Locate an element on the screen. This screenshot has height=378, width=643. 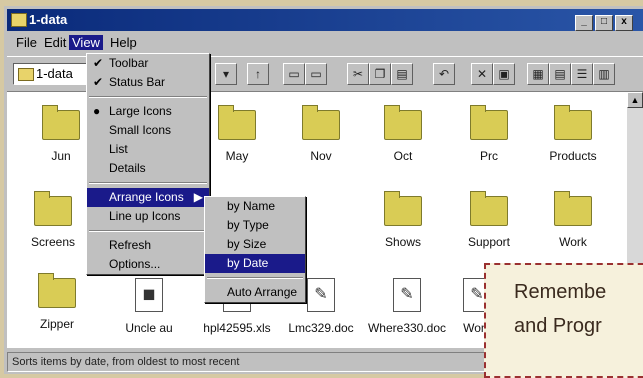
menu-help: Help is located at coordinates (123, 42).